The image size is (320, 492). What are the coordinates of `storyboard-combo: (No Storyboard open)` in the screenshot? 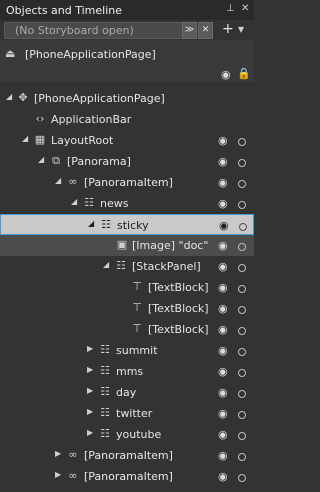 It's located at (100, 30).